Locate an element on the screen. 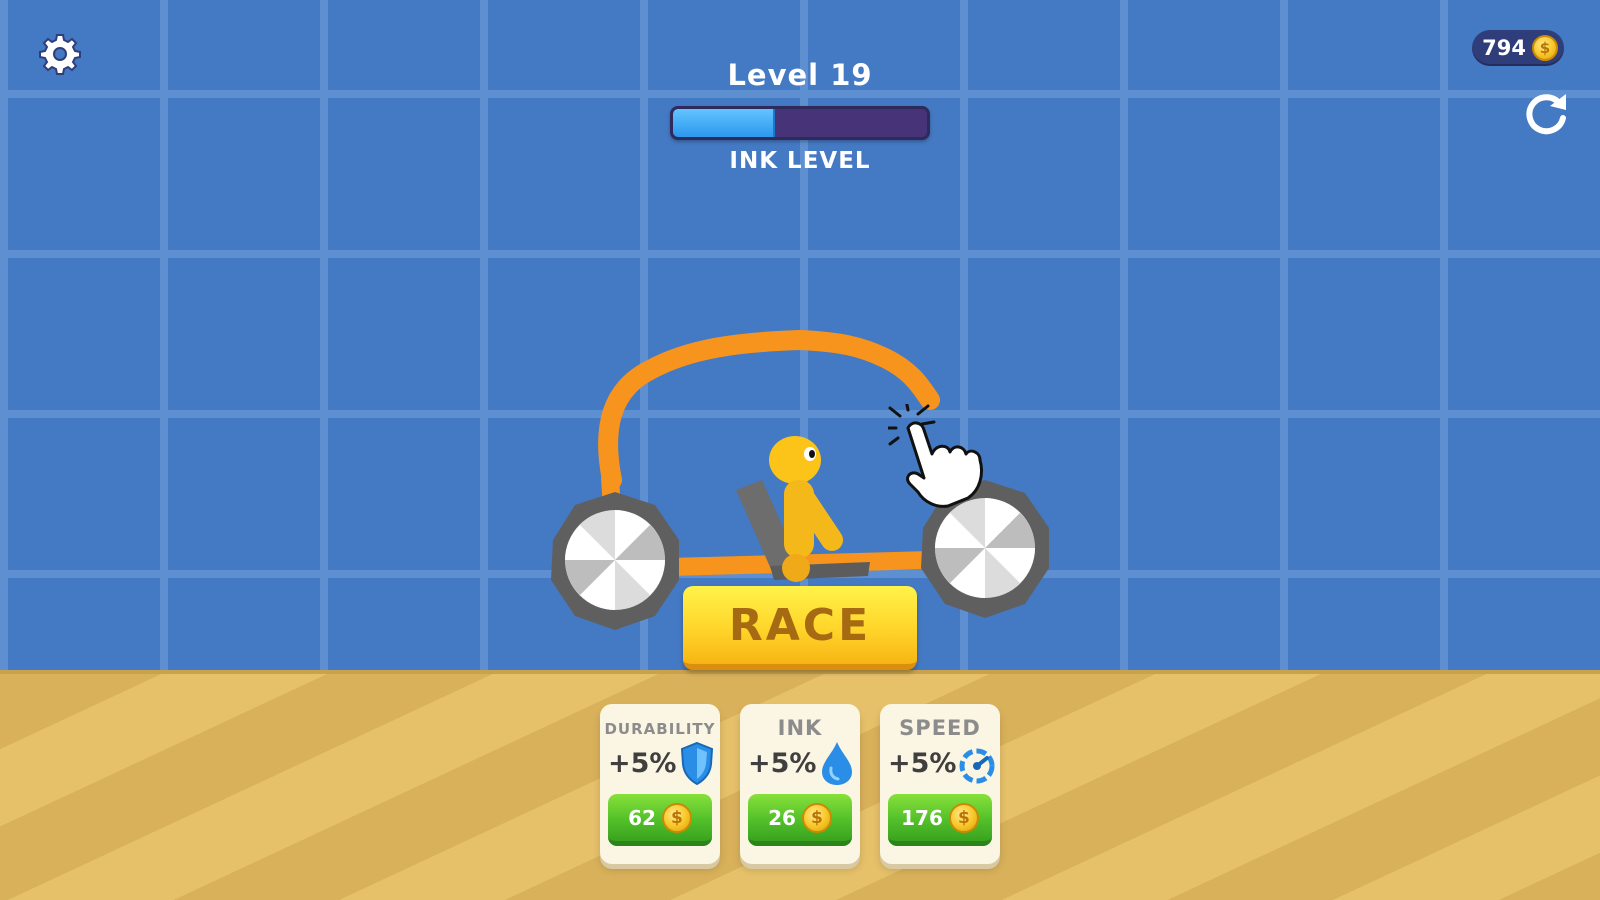 The image size is (1600, 900). coin-count: 794 is located at coordinates (1504, 48).